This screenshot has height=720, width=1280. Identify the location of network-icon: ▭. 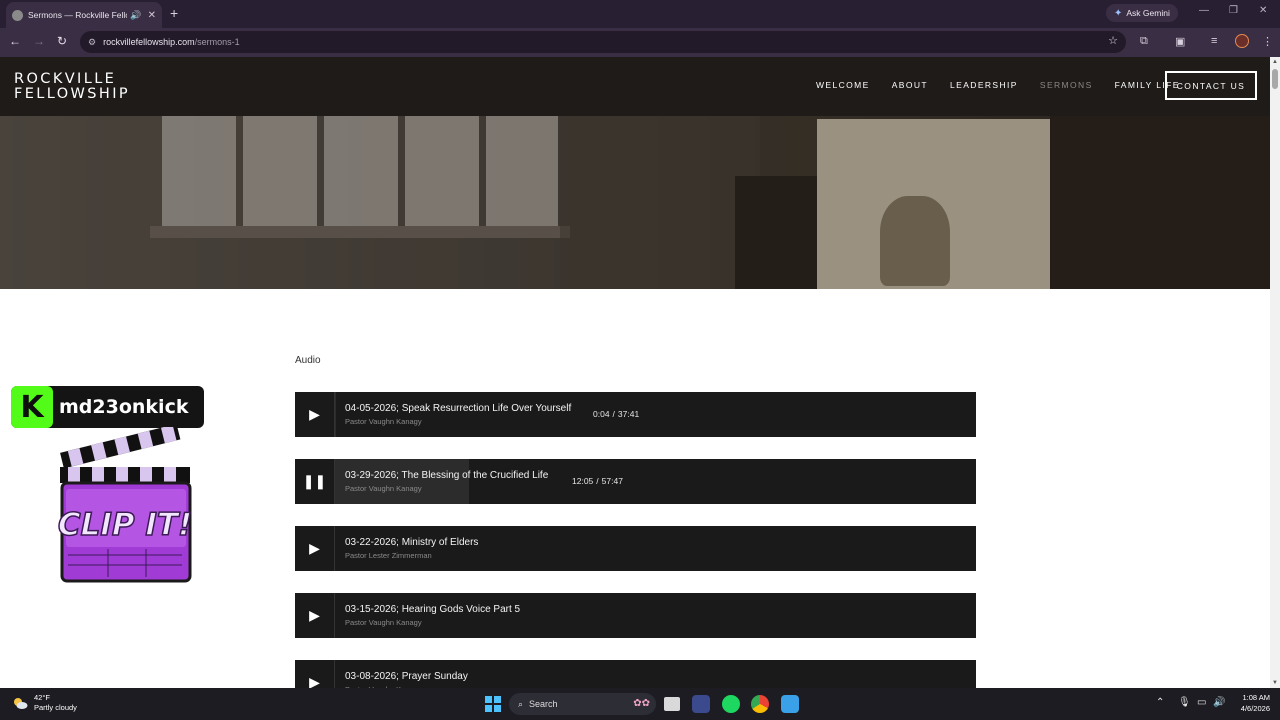
(1201, 702).